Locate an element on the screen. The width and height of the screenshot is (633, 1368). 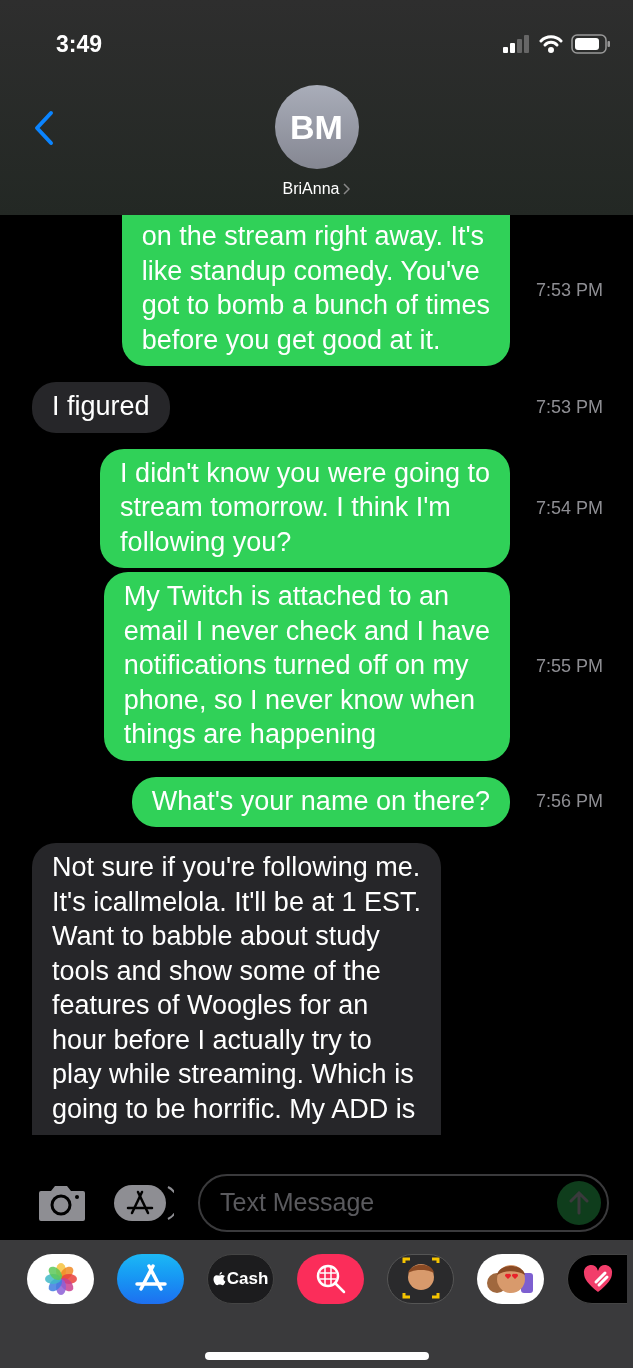
message-text: on the stream right away. It's like standup comedy. You've got to bomb a bunch of times before you get good at it. is located at coordinates (315, 288).